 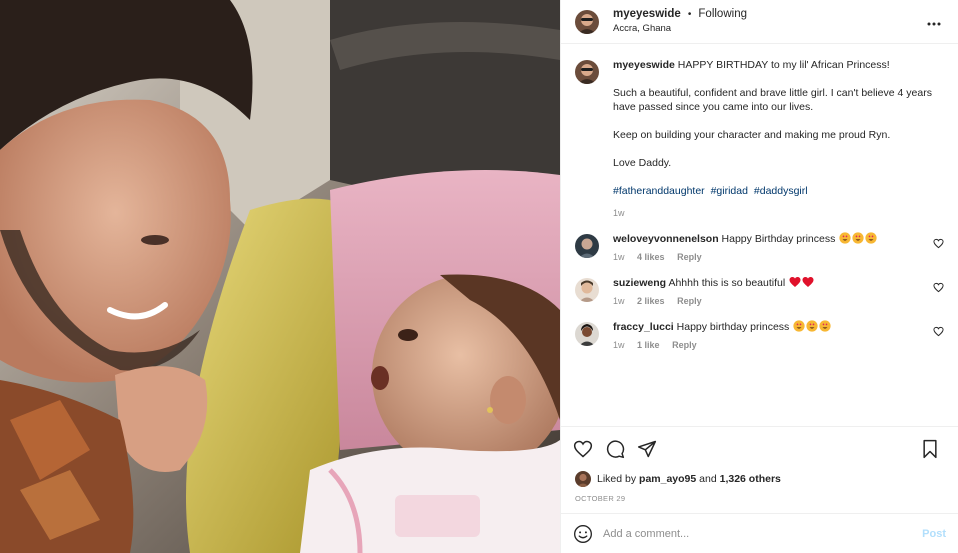 I want to click on liker-avatar, so click(x=583, y=479).